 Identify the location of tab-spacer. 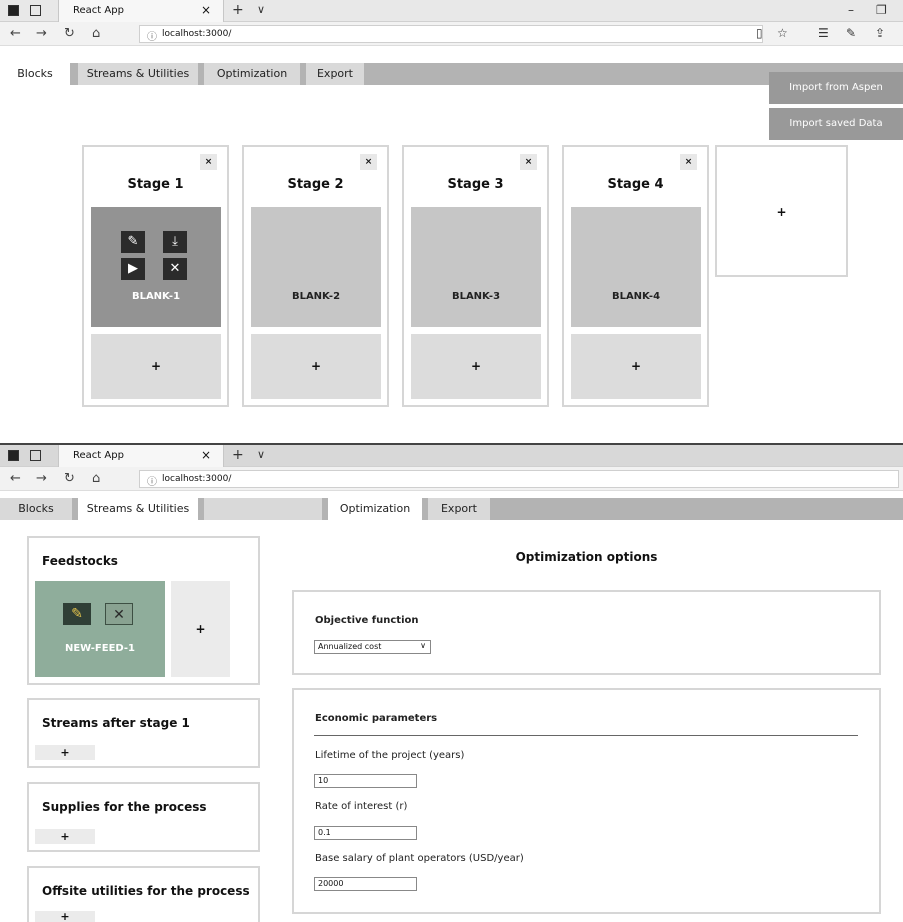
(263, 509).